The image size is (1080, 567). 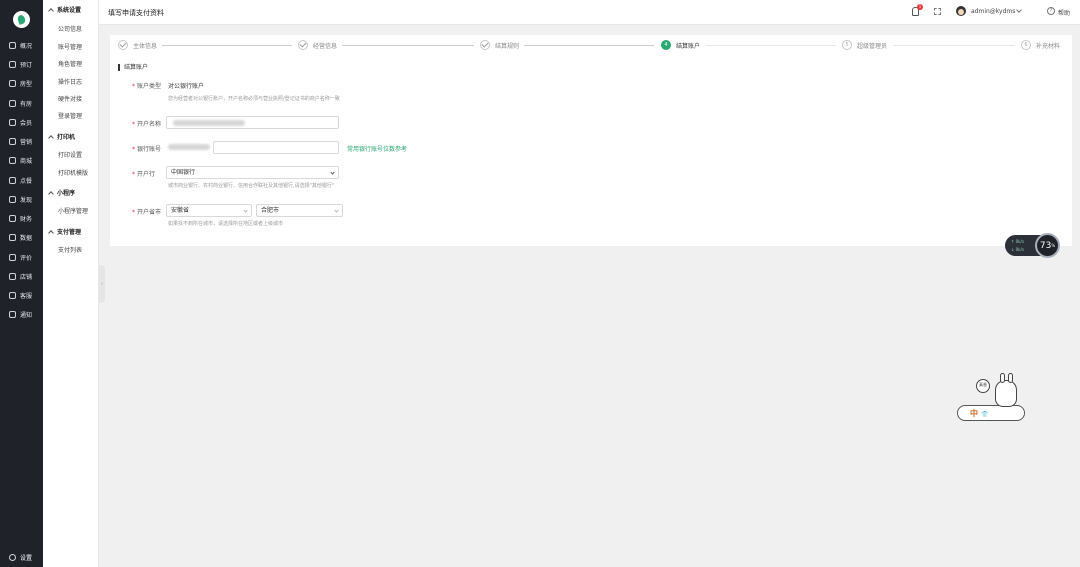 What do you see at coordinates (209, 123) in the screenshot?
I see `blurred-value` at bounding box center [209, 123].